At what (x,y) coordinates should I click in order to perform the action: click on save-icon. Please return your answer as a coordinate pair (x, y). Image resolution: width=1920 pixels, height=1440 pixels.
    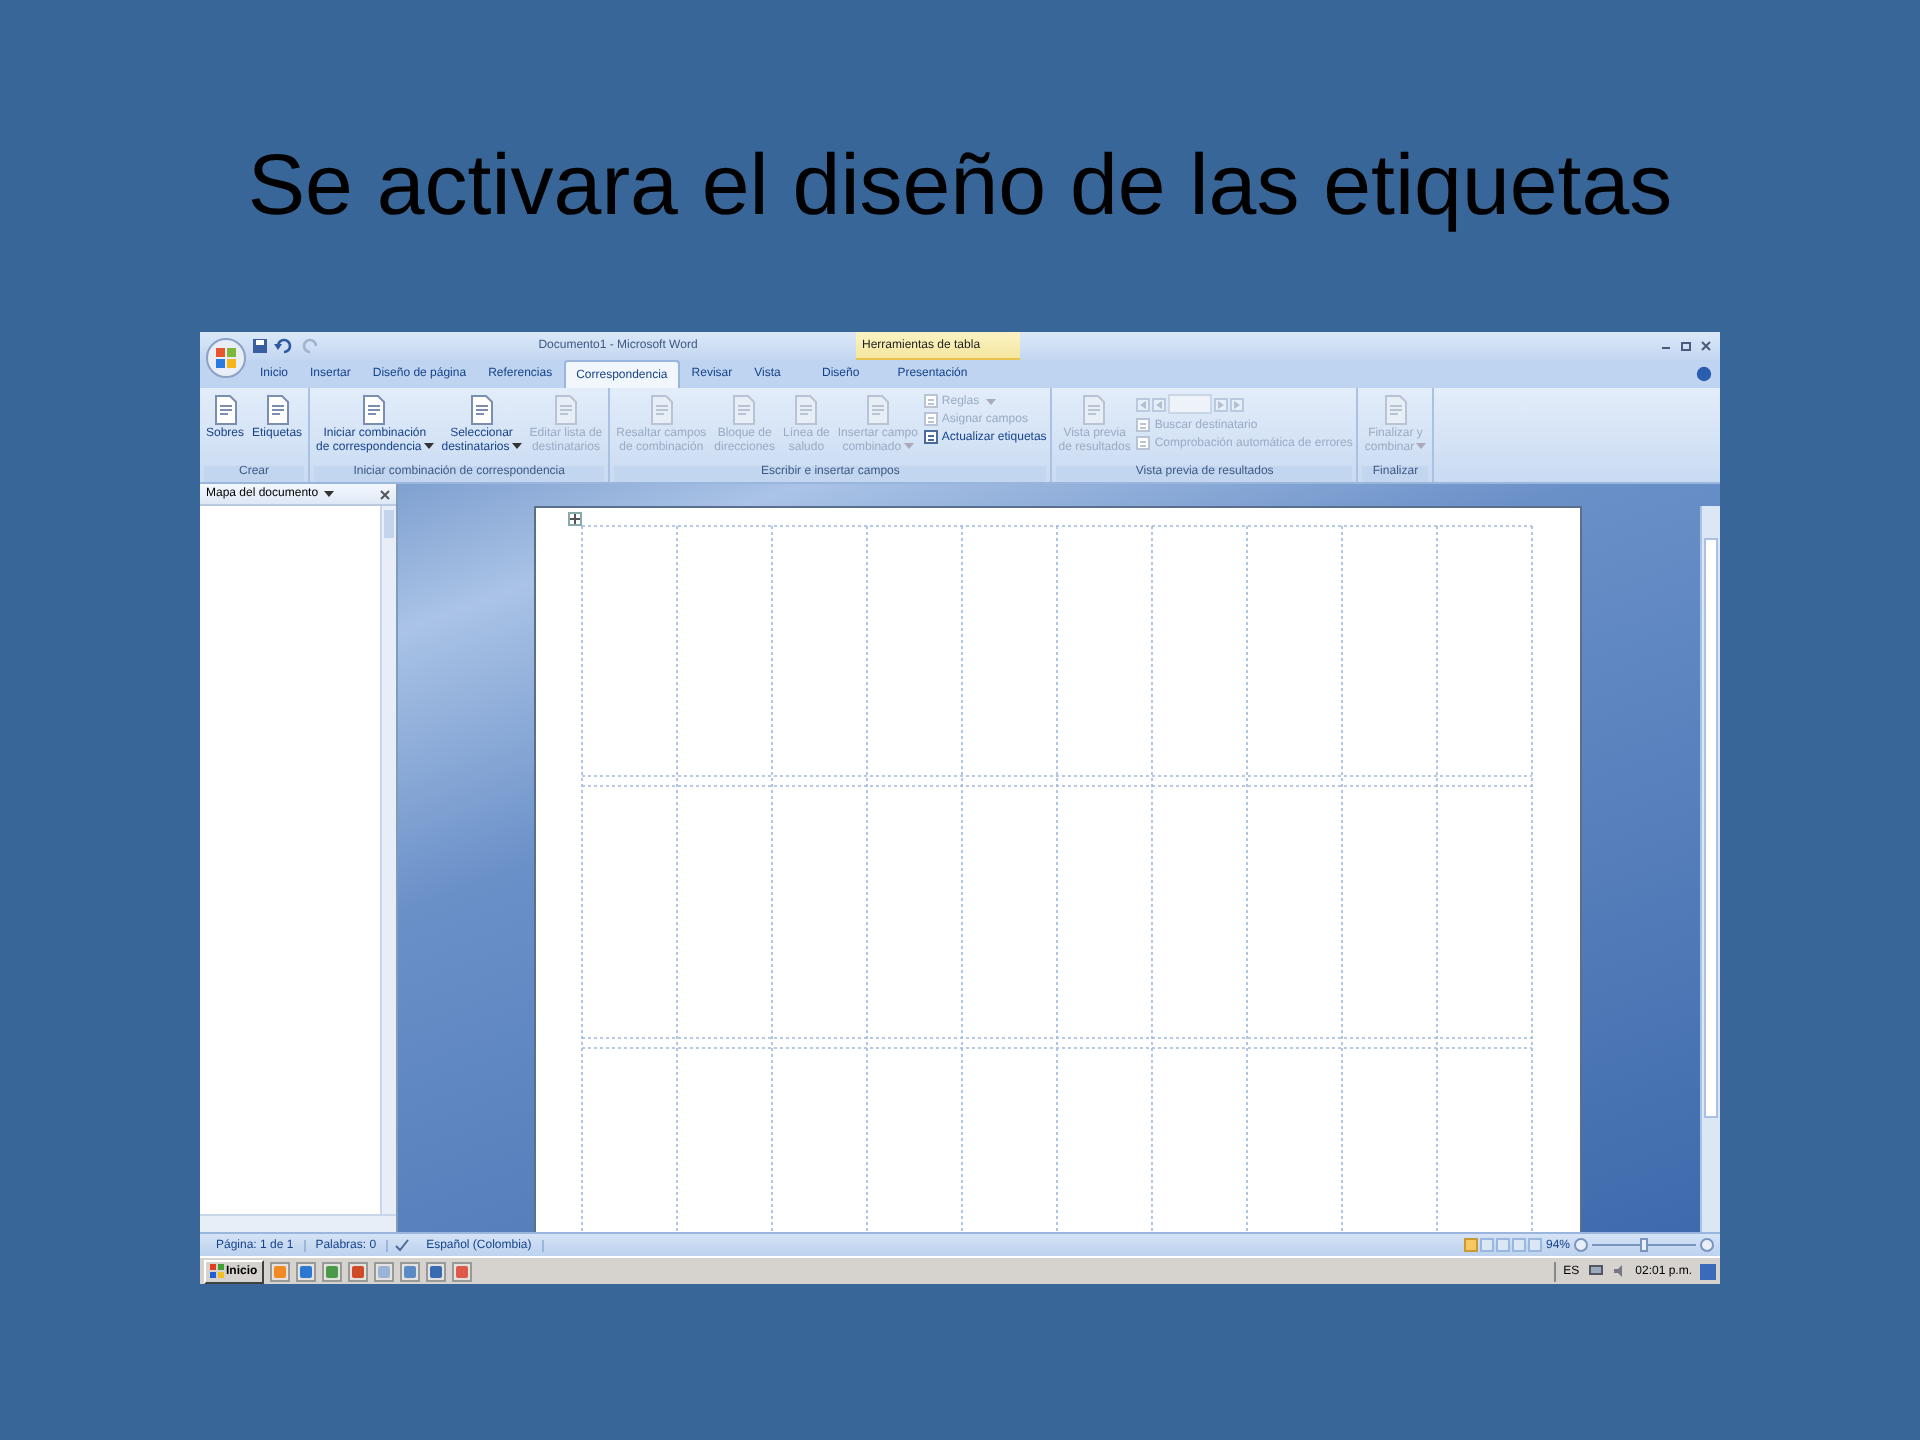
    Looking at the image, I should click on (260, 346).